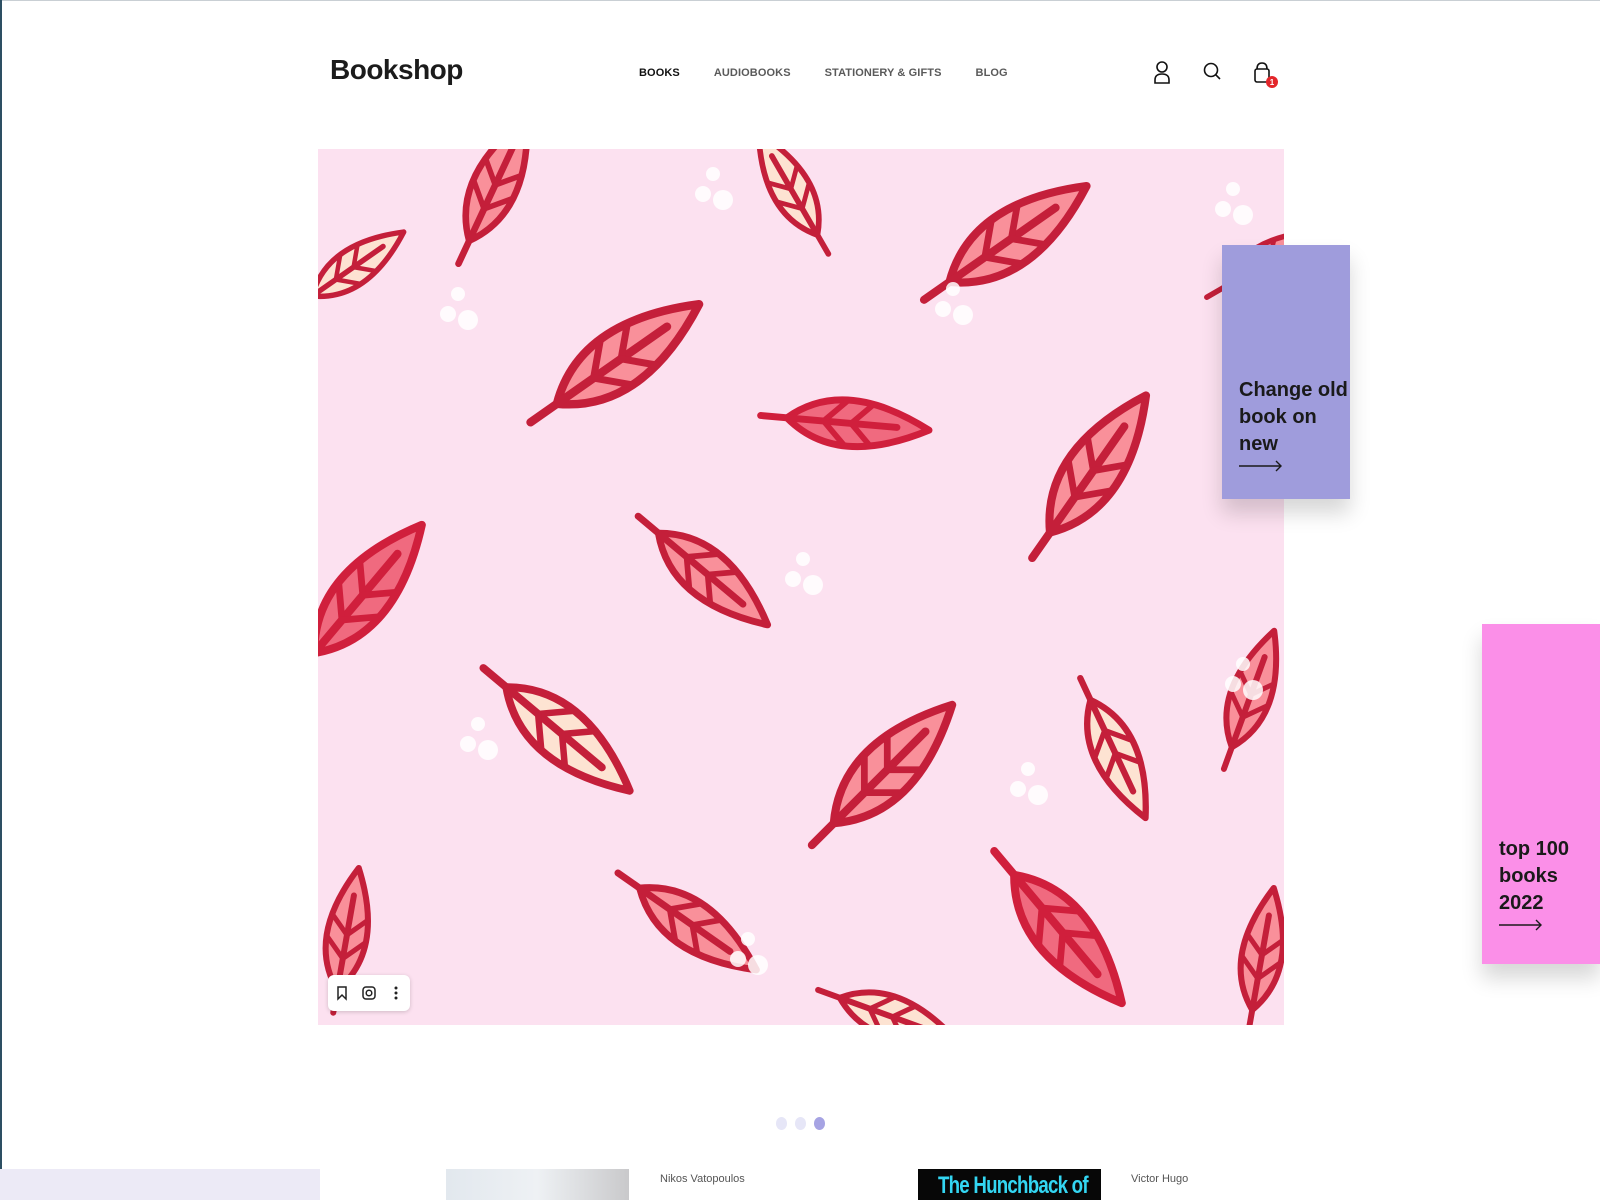  Describe the element at coordinates (1278, 417) in the screenshot. I see `promo-text-line: book on` at that location.